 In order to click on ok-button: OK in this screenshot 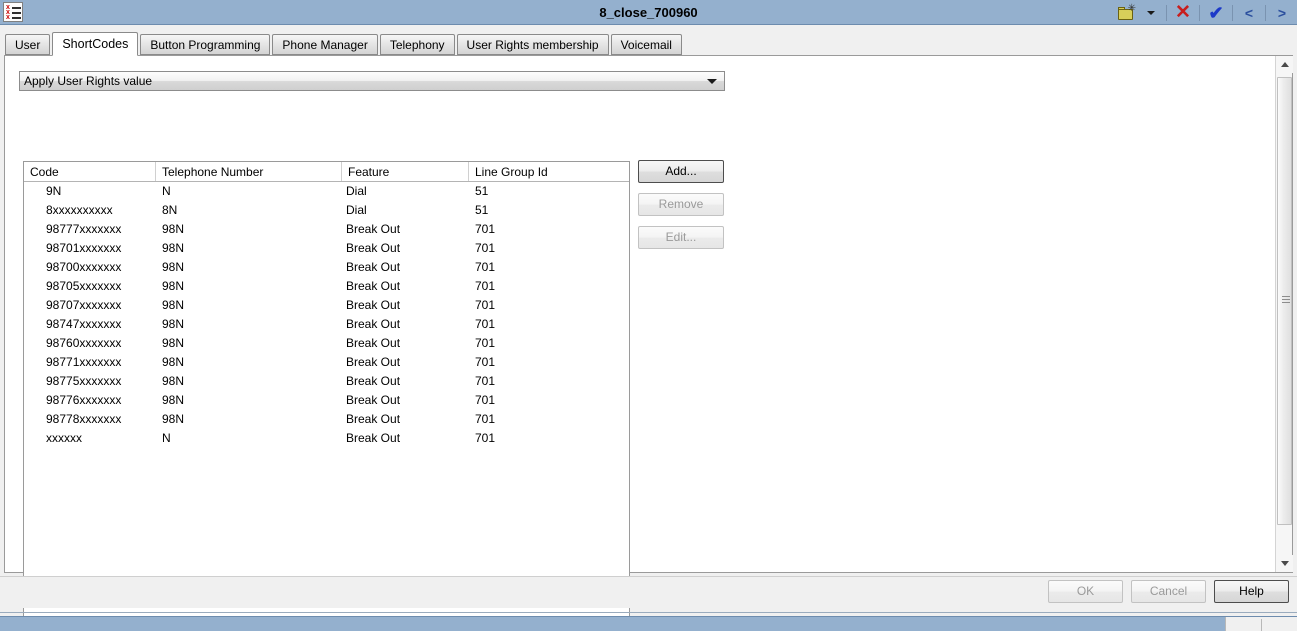, I will do `click(1085, 591)`.